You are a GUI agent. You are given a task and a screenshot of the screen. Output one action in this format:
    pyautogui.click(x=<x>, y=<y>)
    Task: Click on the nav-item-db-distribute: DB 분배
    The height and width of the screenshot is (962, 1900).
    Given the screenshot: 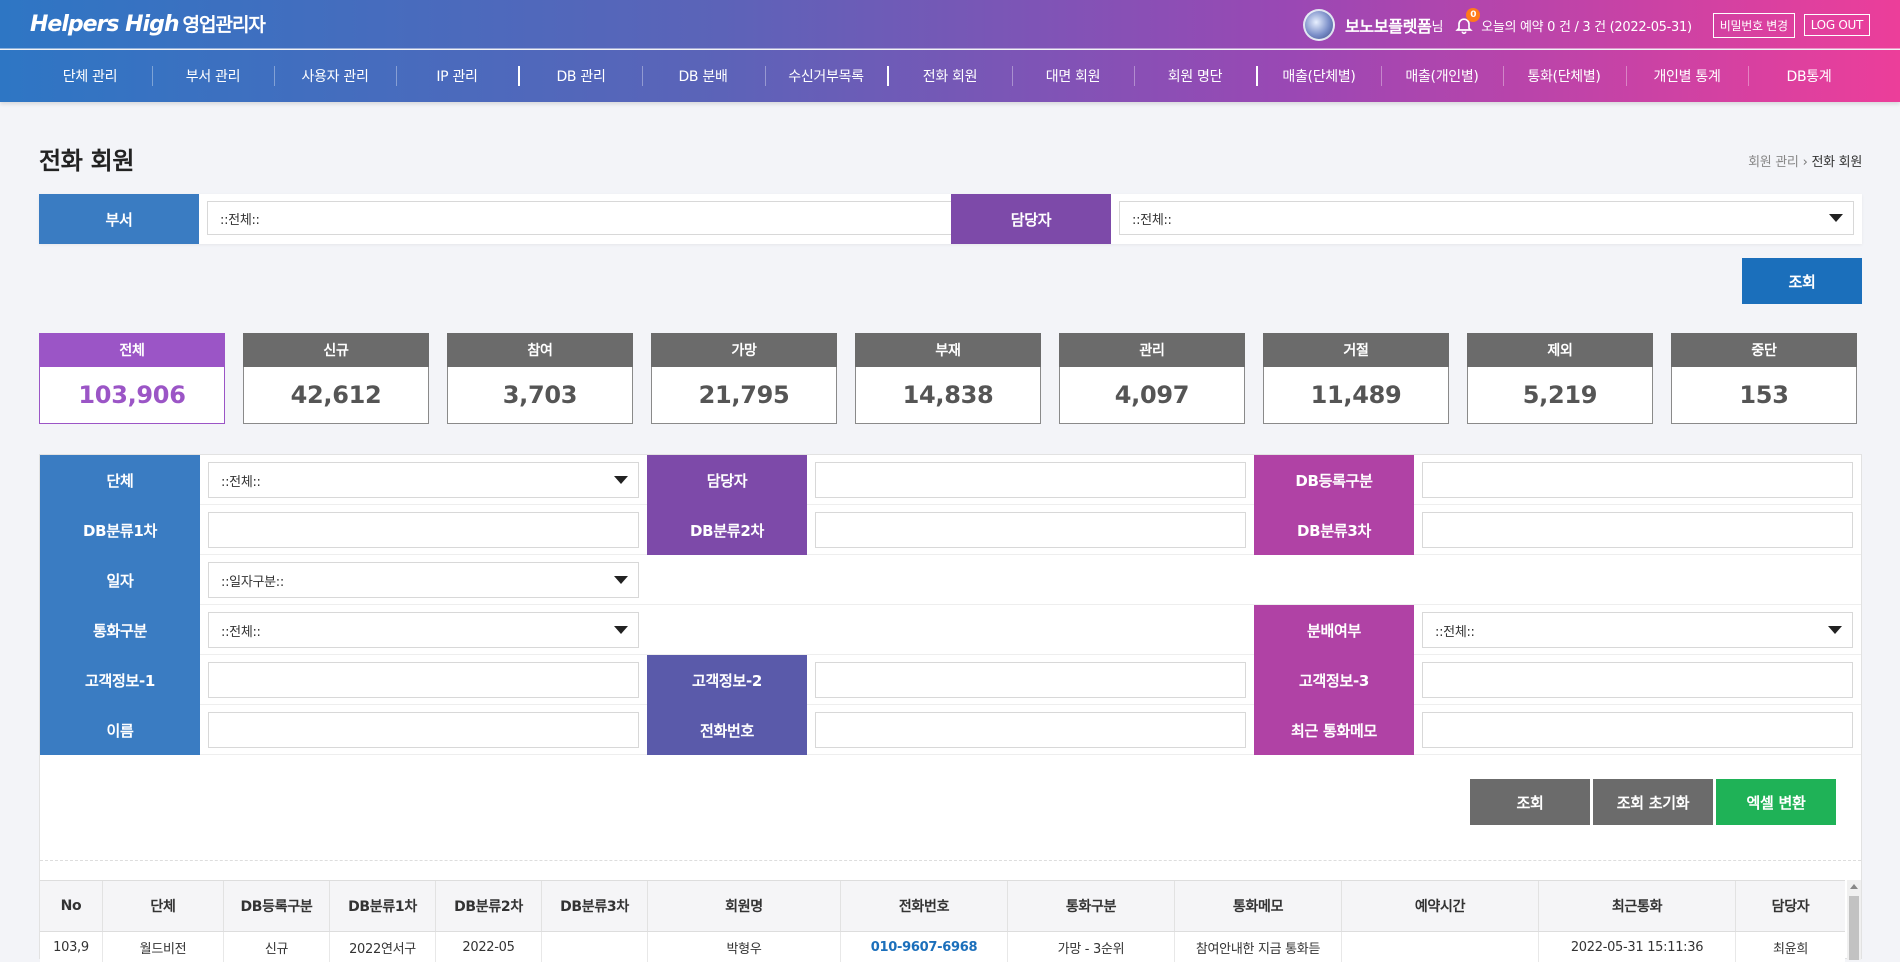 What is the action you would take?
    pyautogui.click(x=703, y=76)
    